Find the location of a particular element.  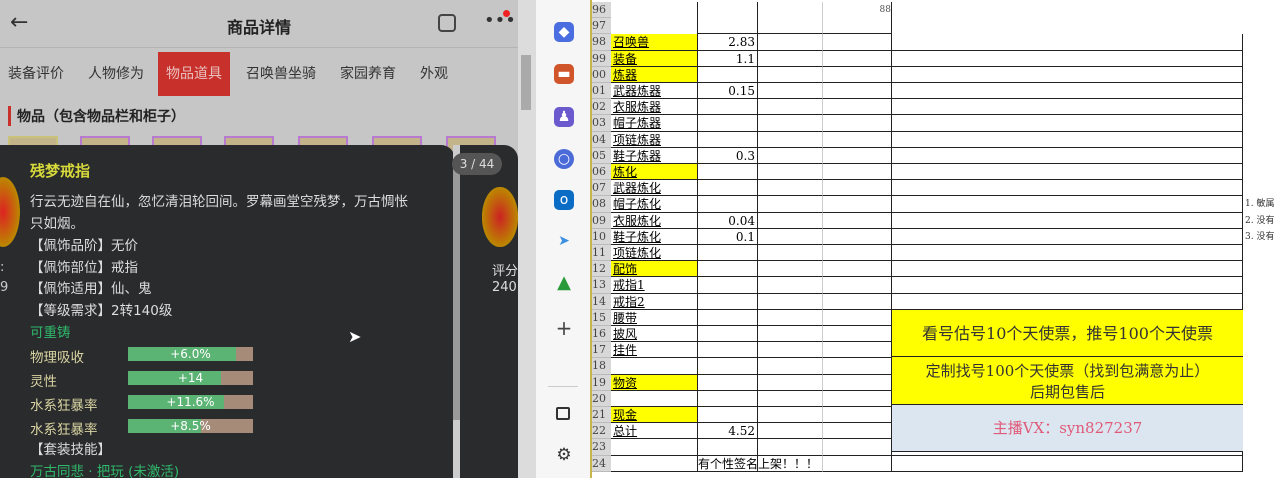

cell-label: 项链炼器 is located at coordinates (654, 140).